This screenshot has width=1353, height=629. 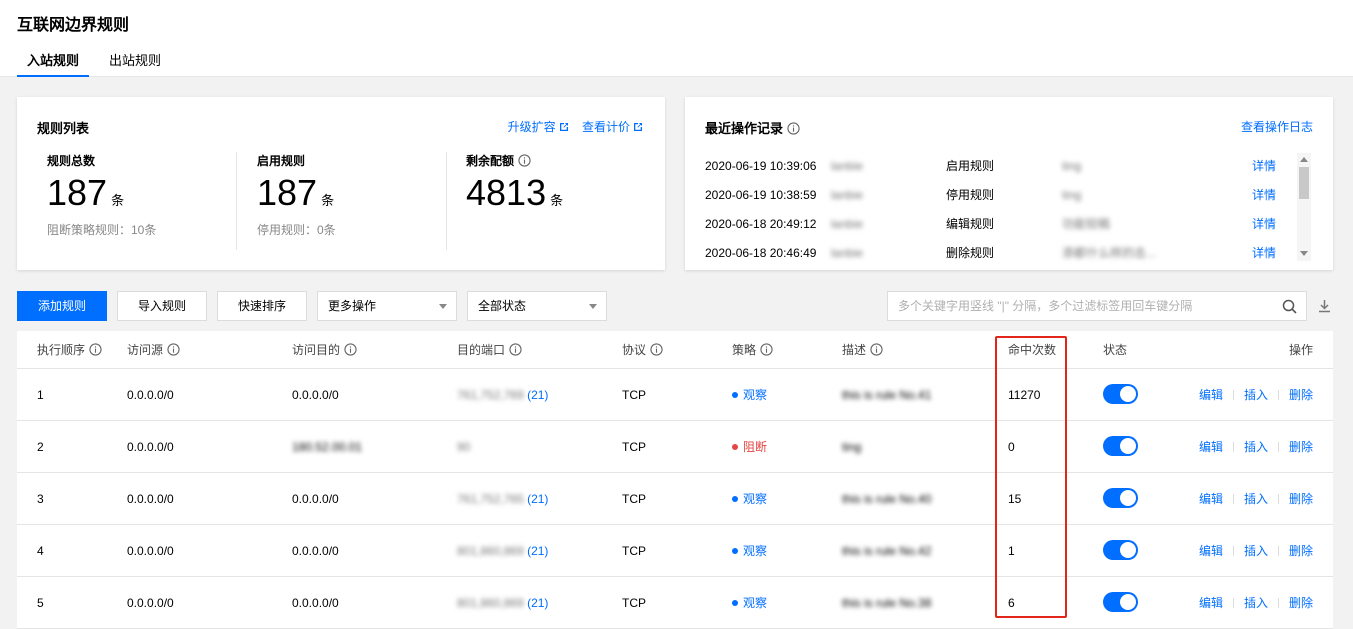 What do you see at coordinates (40, 447) in the screenshot?
I see `cell-order: 2` at bounding box center [40, 447].